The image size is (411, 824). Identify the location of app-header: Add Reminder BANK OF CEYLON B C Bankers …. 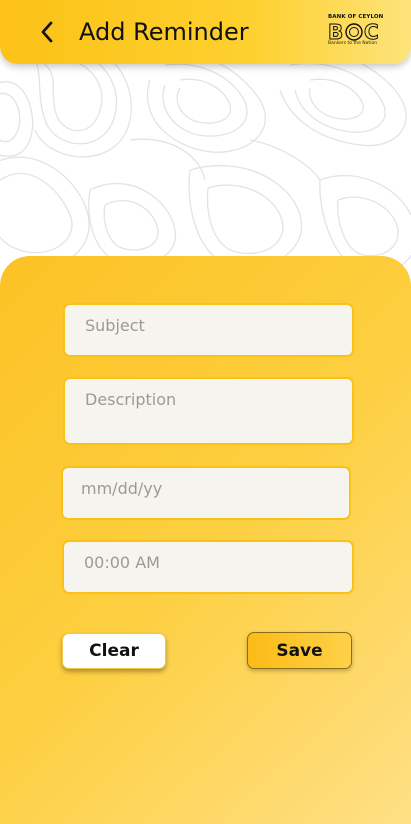
(205, 32).